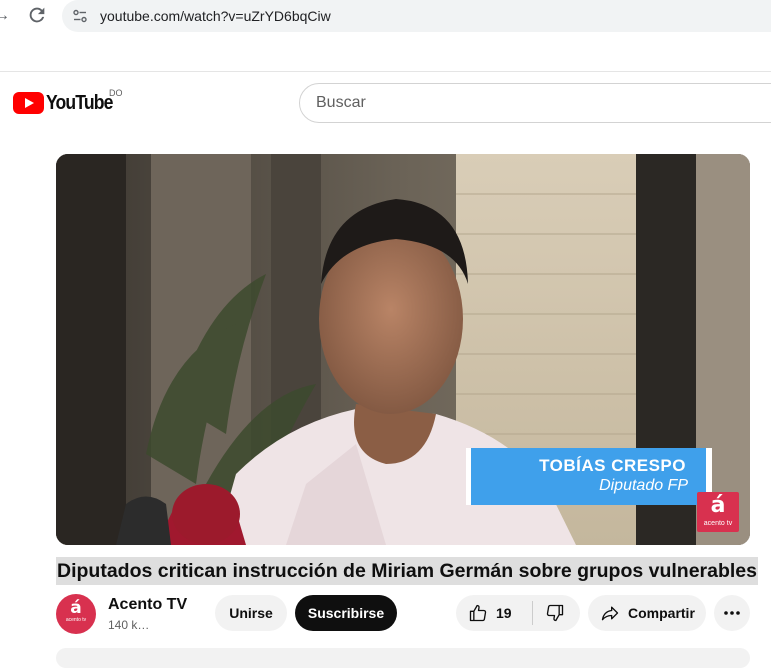 The height and width of the screenshot is (668, 771). I want to click on browser-toolbar: → youtube.com/watch?v=uZrYD6bqCiw, so click(385, 36).